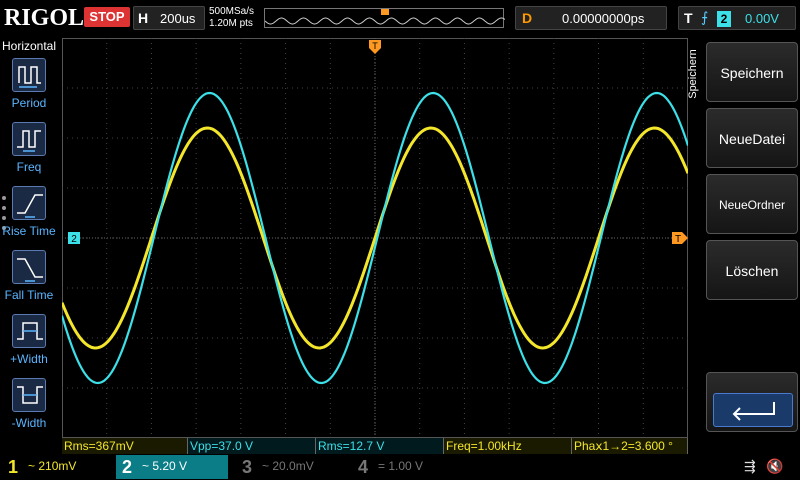 This screenshot has height=480, width=800. What do you see at coordinates (737, 18) in the screenshot?
I see `trigger-box: T ⨍ 2 0.00V` at bounding box center [737, 18].